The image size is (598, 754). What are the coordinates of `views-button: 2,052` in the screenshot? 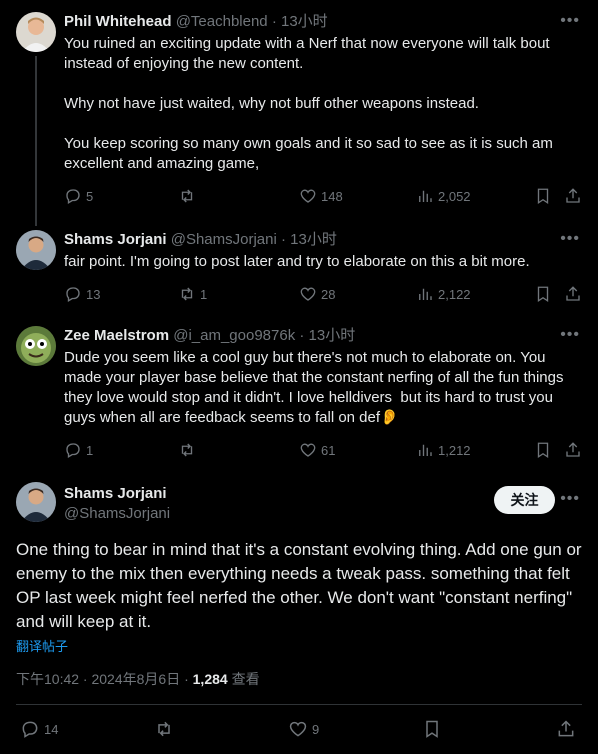 It's located at (443, 196).